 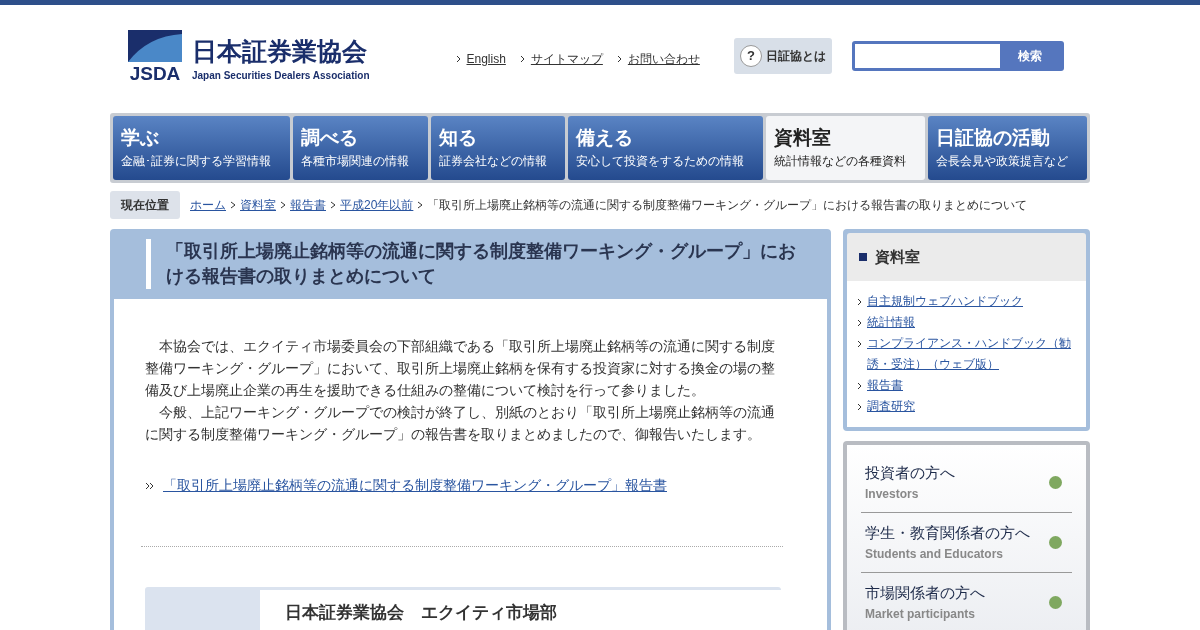 I want to click on audience-link: 市場関係者の方へ Market participants, so click(x=966, y=601).